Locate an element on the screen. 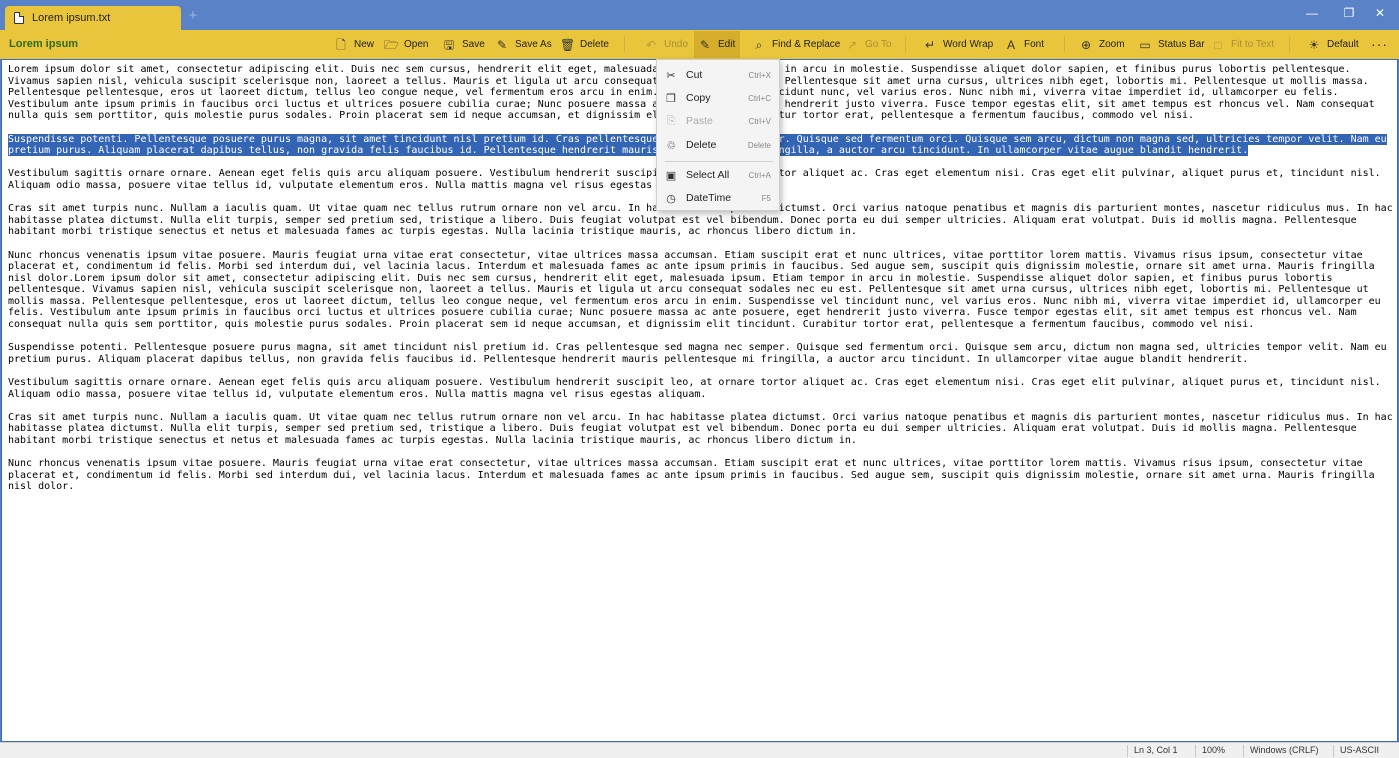 This screenshot has height=758, width=1399. file-tab: Lorem ipsum.txt is located at coordinates (93, 18).